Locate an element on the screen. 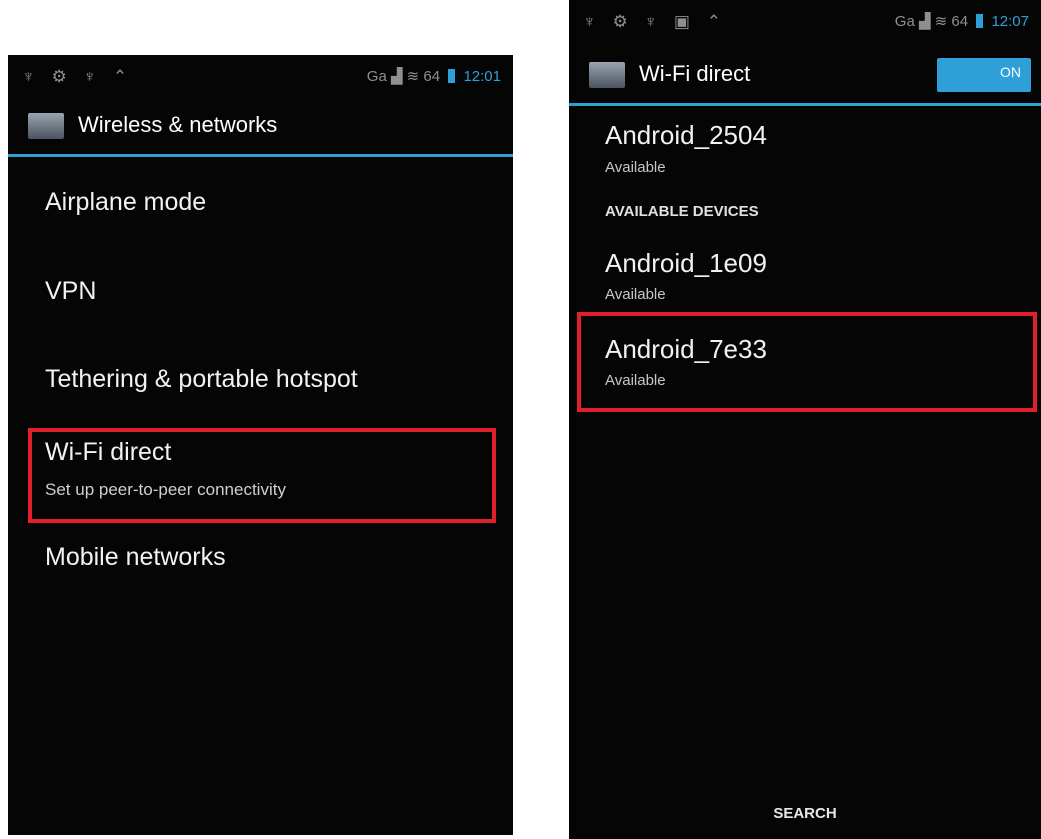  wifi-direct-toggle: ON is located at coordinates (984, 75).